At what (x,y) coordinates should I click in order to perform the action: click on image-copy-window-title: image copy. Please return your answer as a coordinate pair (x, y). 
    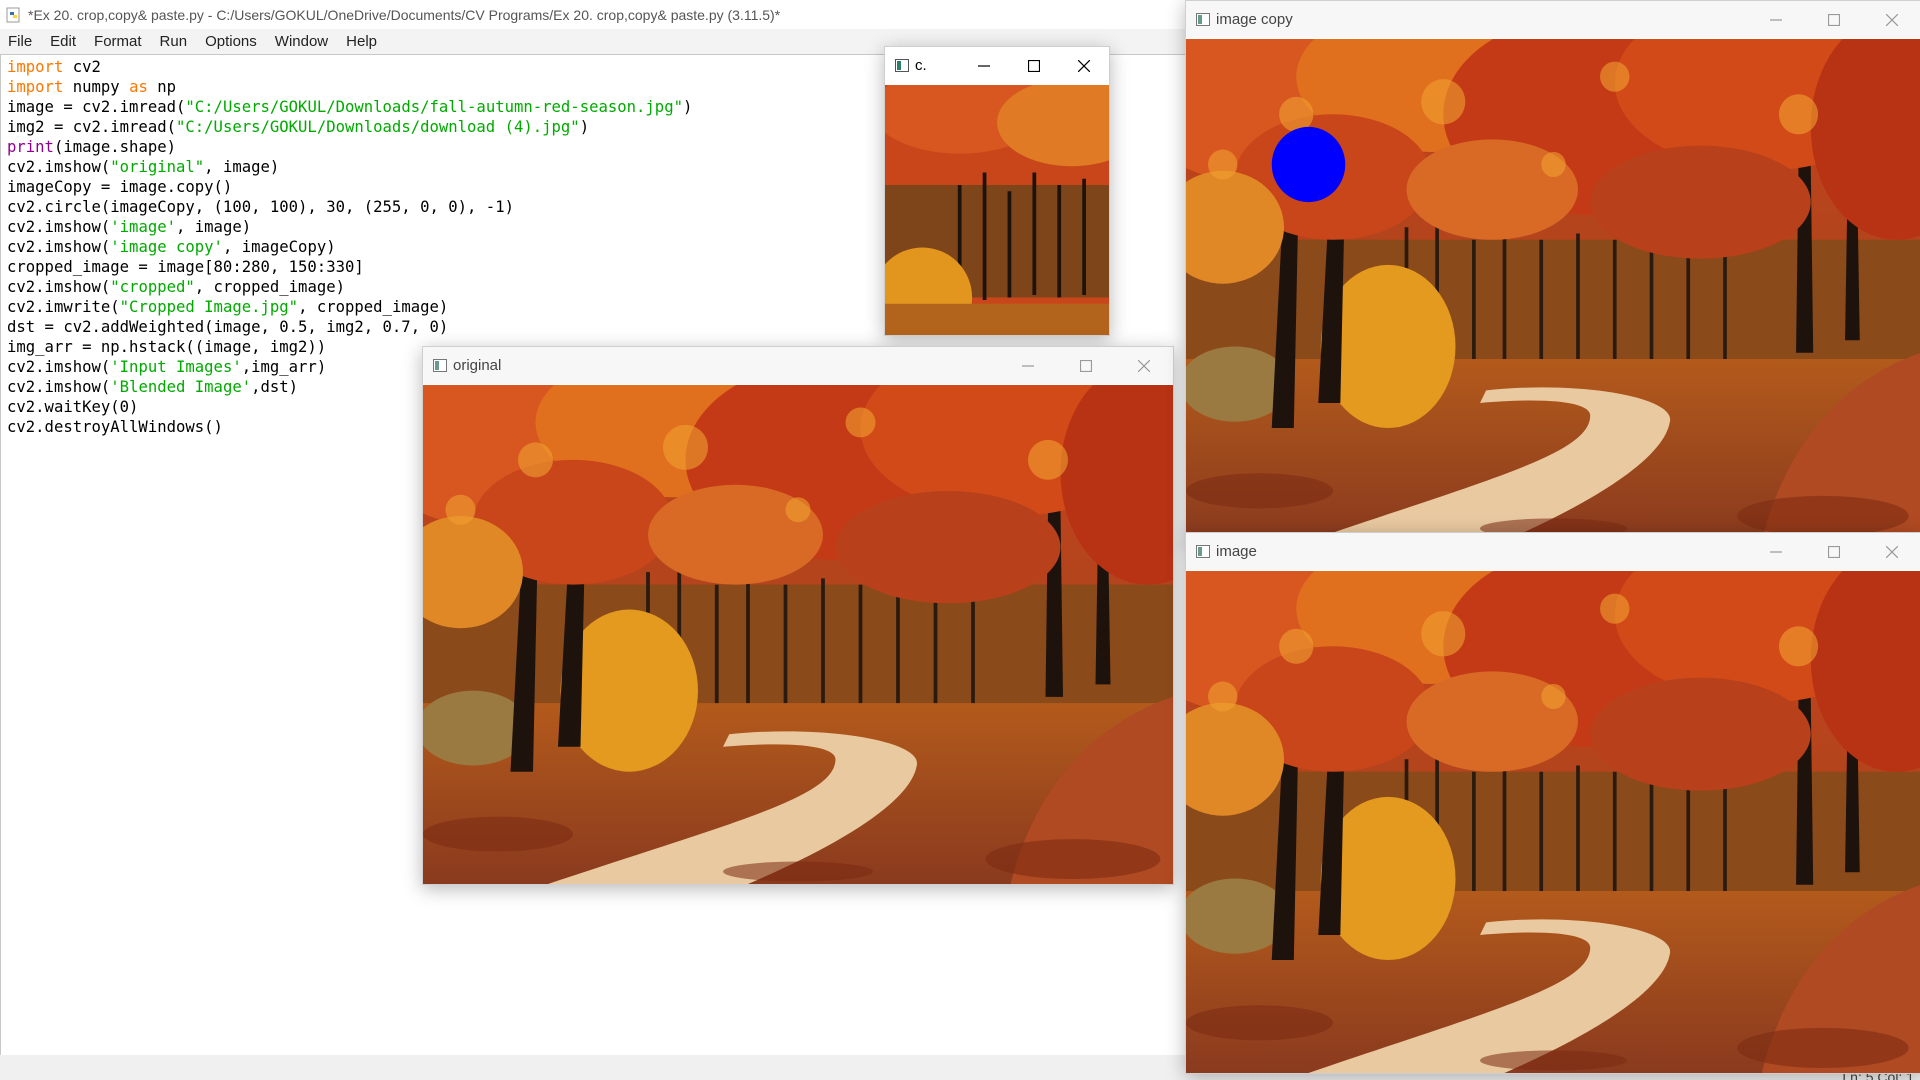
    Looking at the image, I should click on (1254, 19).